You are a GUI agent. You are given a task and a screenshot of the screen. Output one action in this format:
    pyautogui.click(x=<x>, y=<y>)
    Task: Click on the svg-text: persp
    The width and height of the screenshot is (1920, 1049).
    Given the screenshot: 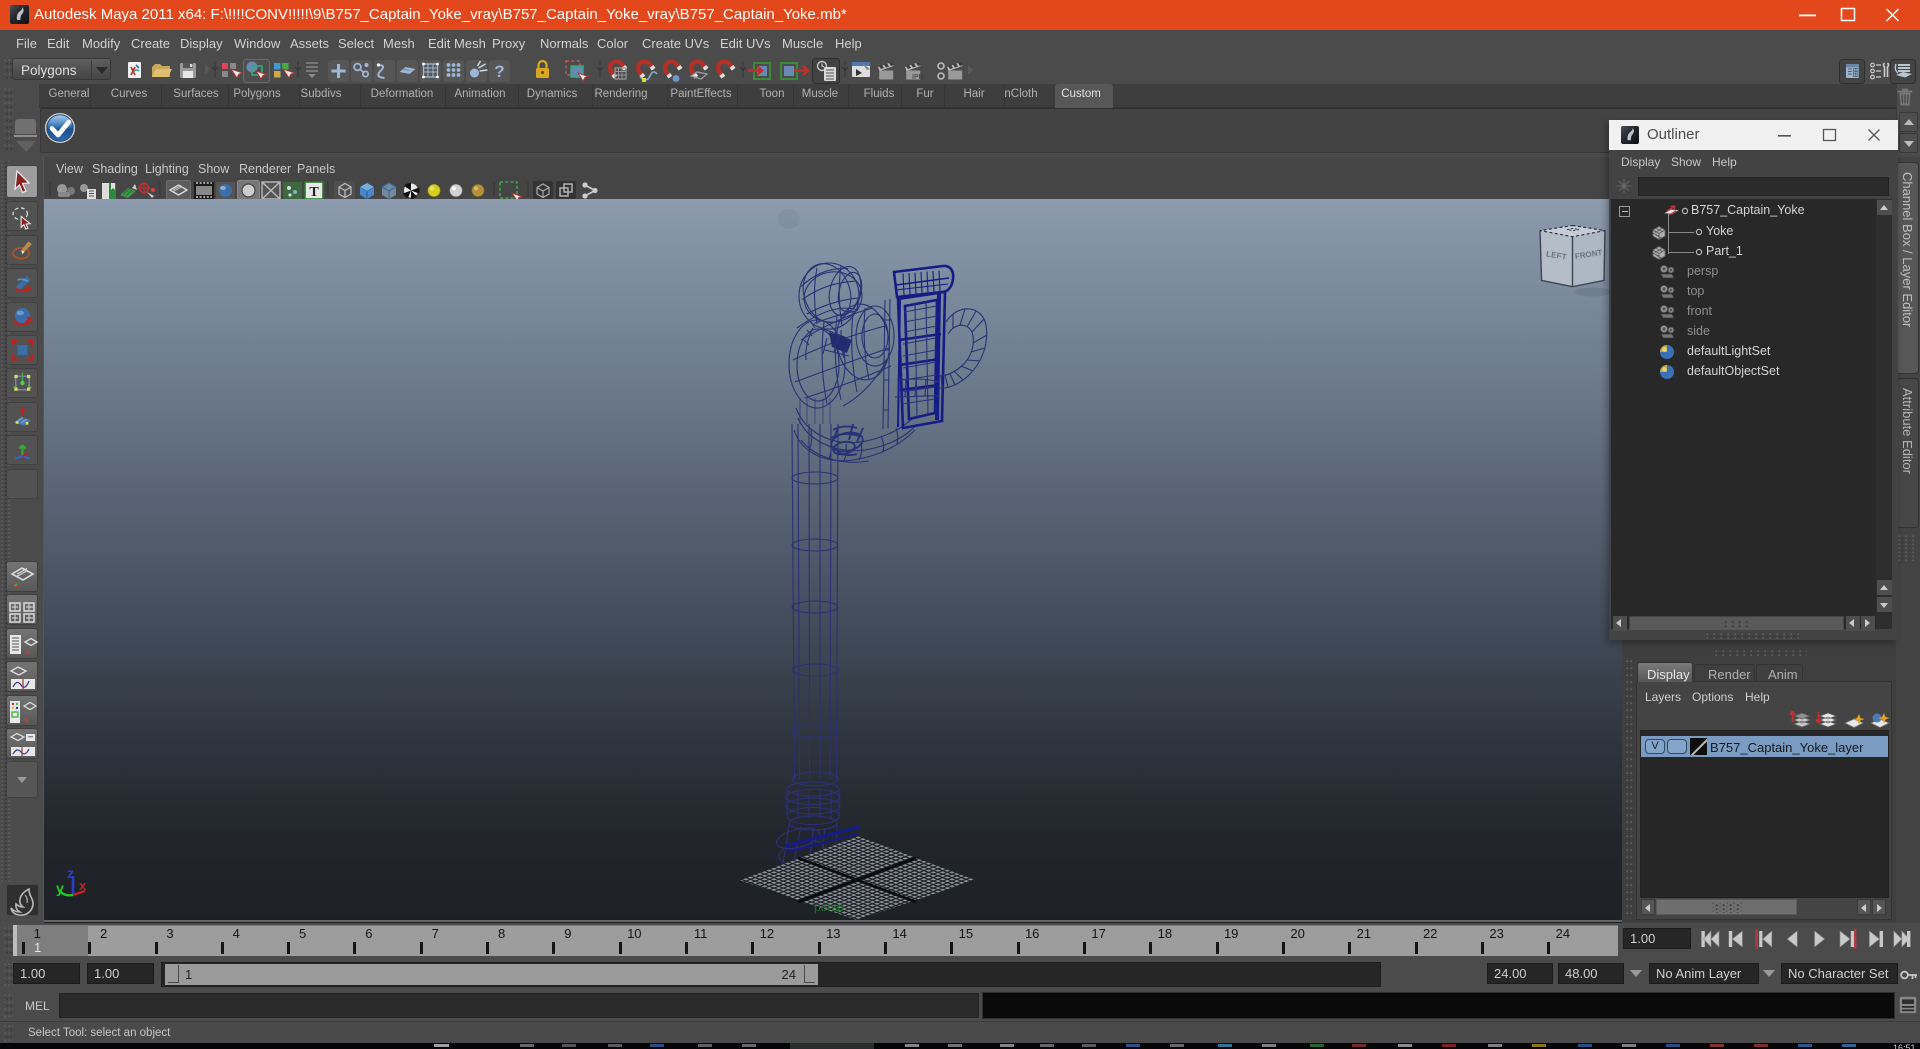 What is the action you would take?
    pyautogui.click(x=829, y=907)
    